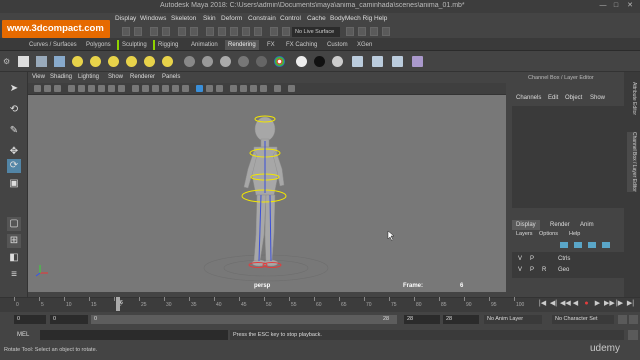 The image size is (640, 360). Describe the element at coordinates (210, 31) in the screenshot. I see `snap-grid-icon` at that location.